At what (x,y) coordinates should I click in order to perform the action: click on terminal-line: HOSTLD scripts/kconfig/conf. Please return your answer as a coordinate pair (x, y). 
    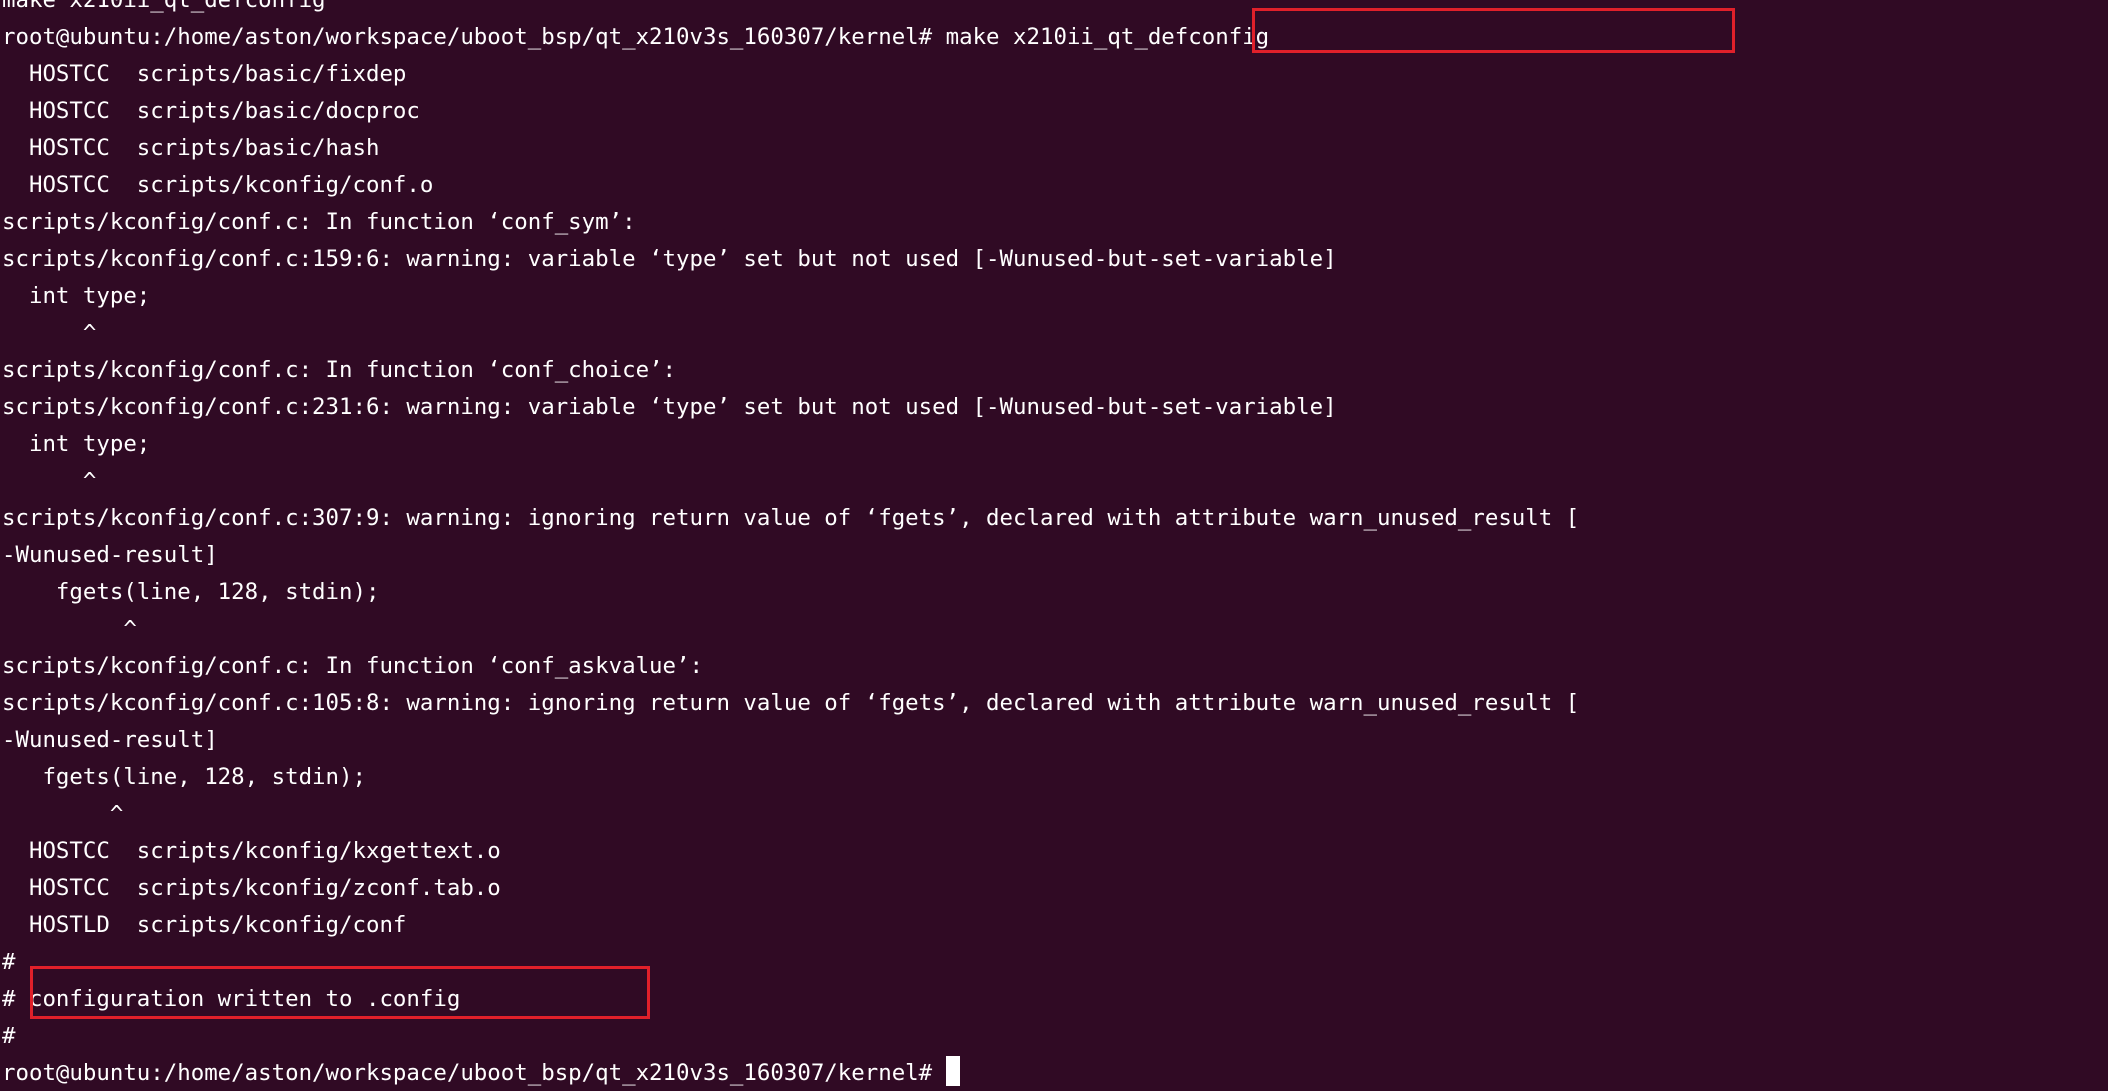
    Looking at the image, I should click on (204, 925).